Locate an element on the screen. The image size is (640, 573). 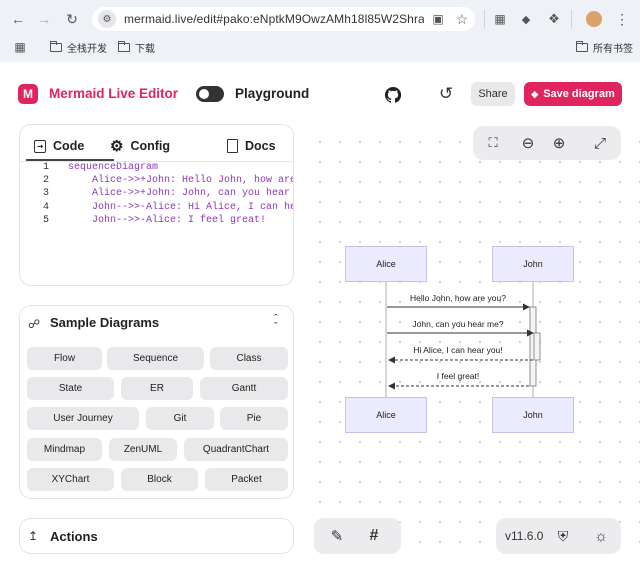
code-line: 1 sequenceDiagram is located at coordinates (89, 168).